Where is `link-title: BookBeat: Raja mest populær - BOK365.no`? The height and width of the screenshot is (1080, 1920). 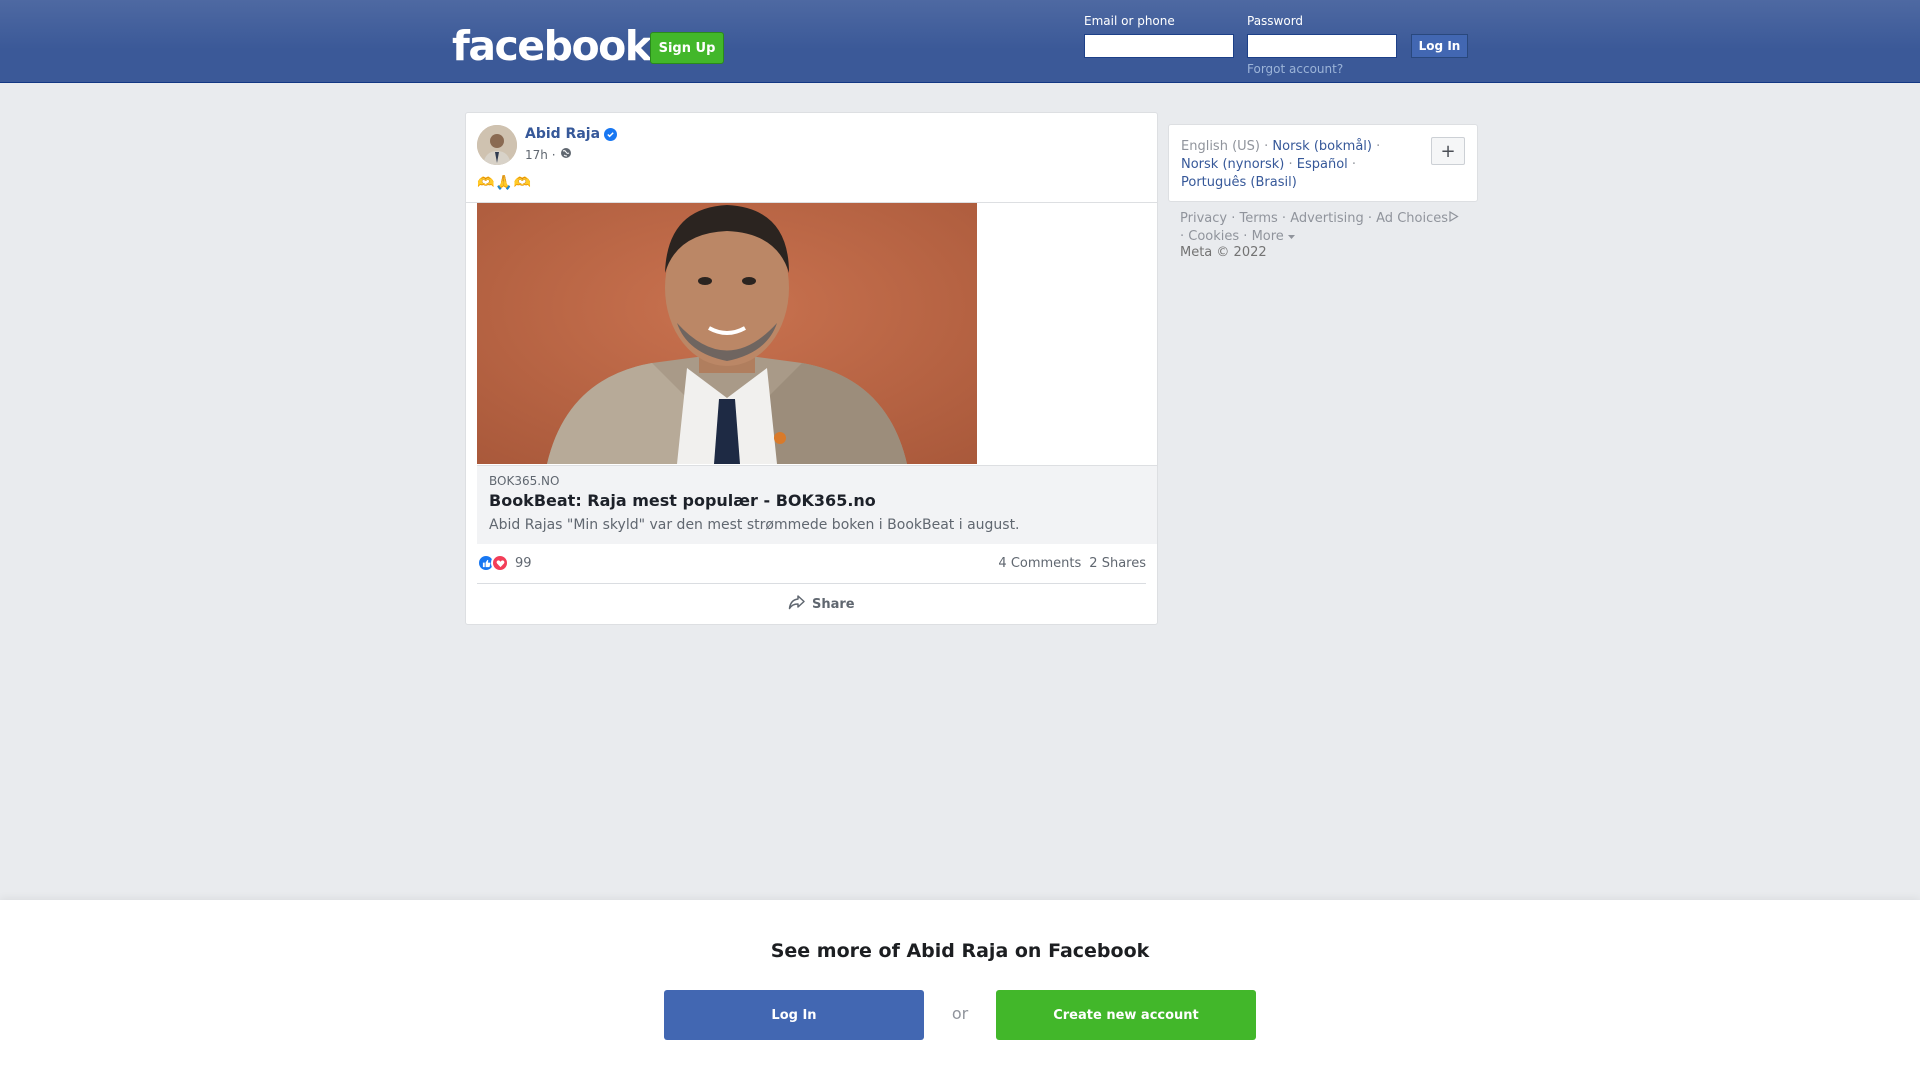 link-title: BookBeat: Raja mest populær - BOK365.no is located at coordinates (682, 500).